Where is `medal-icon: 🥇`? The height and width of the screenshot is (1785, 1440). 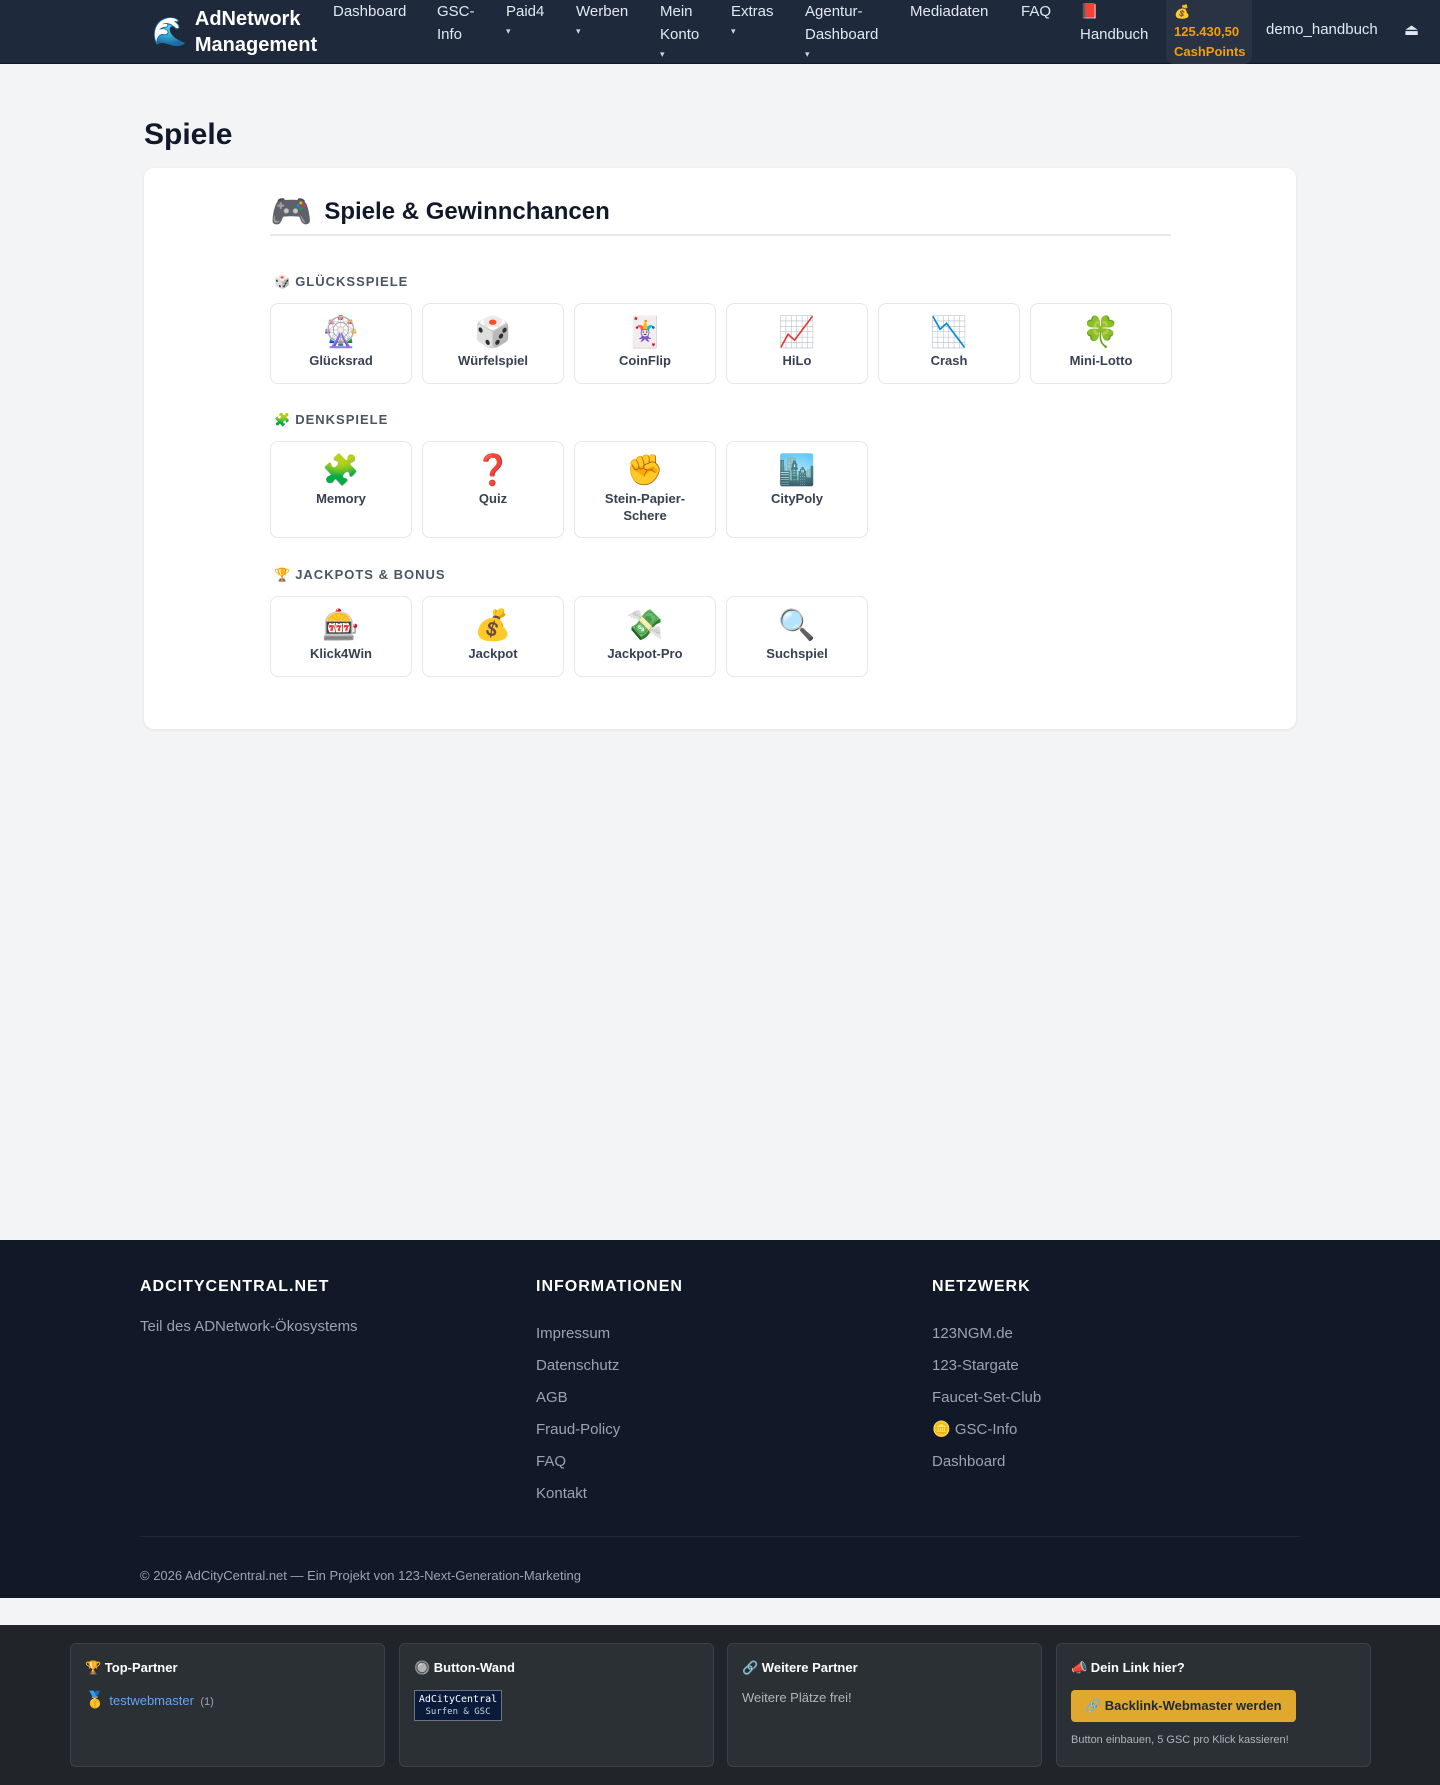
medal-icon: 🥇 is located at coordinates (95, 1700).